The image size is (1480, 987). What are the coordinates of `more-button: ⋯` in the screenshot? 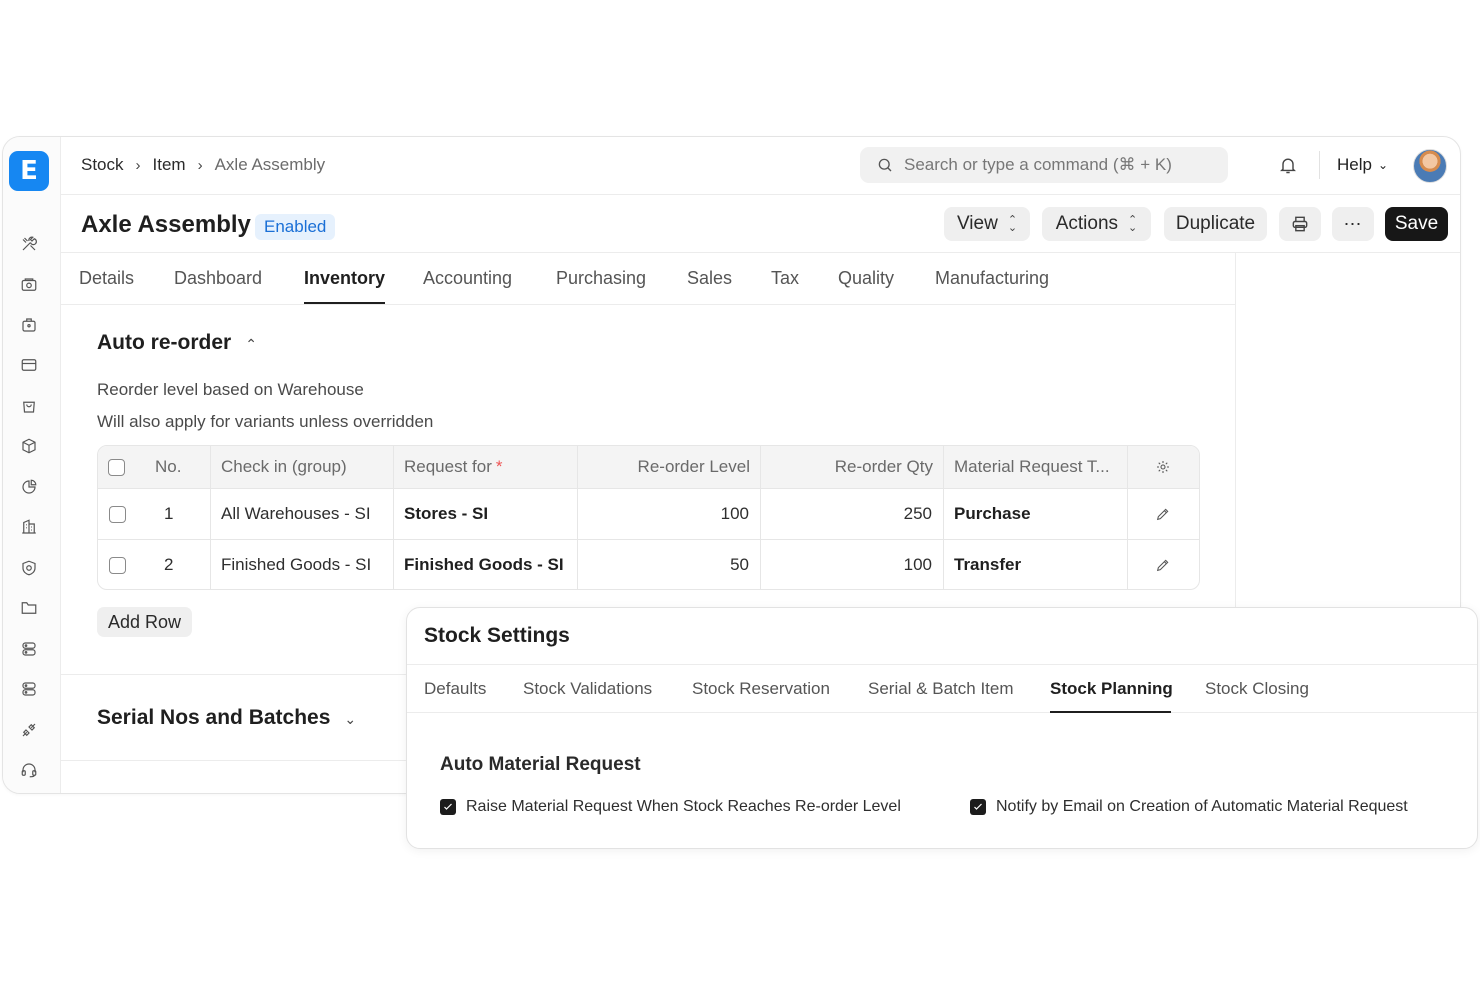 It's located at (1353, 224).